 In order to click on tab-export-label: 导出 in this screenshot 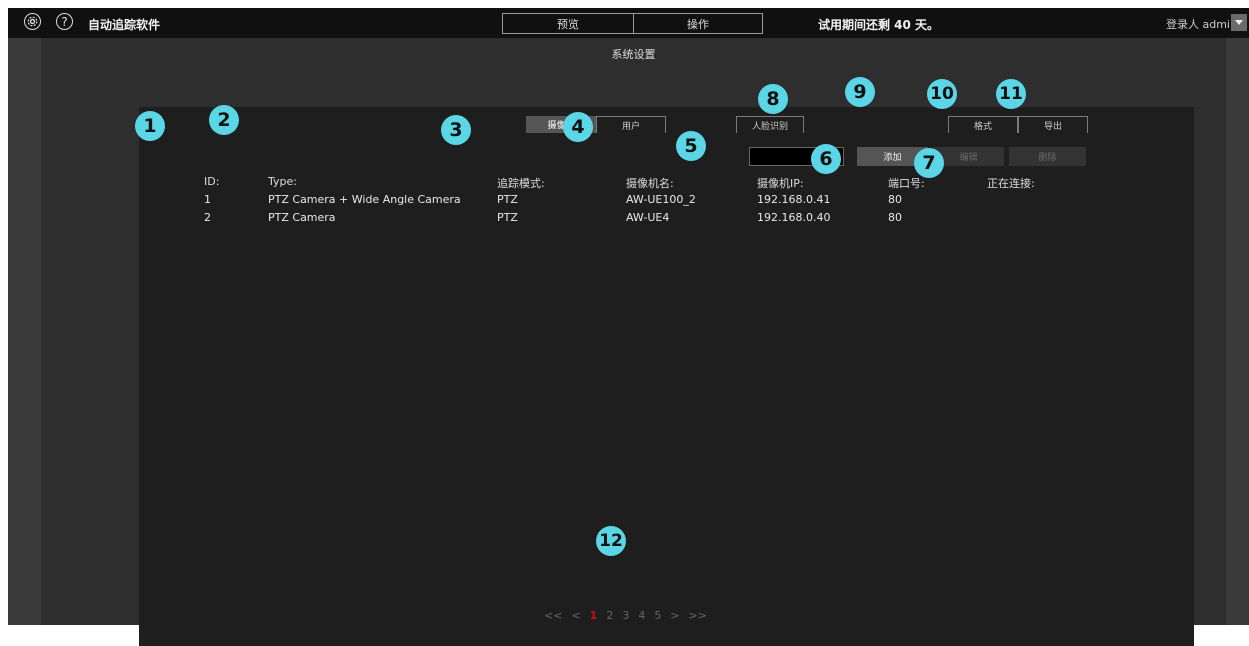, I will do `click(1052, 126)`.